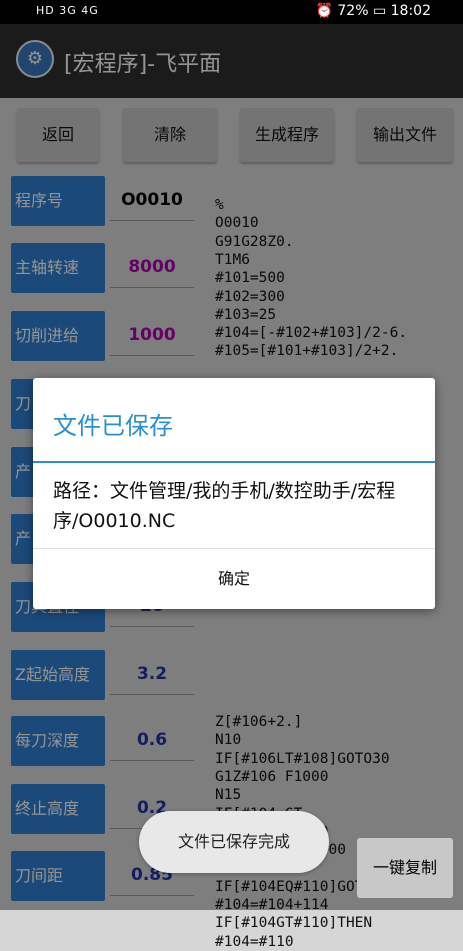 This screenshot has width=463, height=951. What do you see at coordinates (113, 426) in the screenshot?
I see `dialog-title: 文件已保存` at bounding box center [113, 426].